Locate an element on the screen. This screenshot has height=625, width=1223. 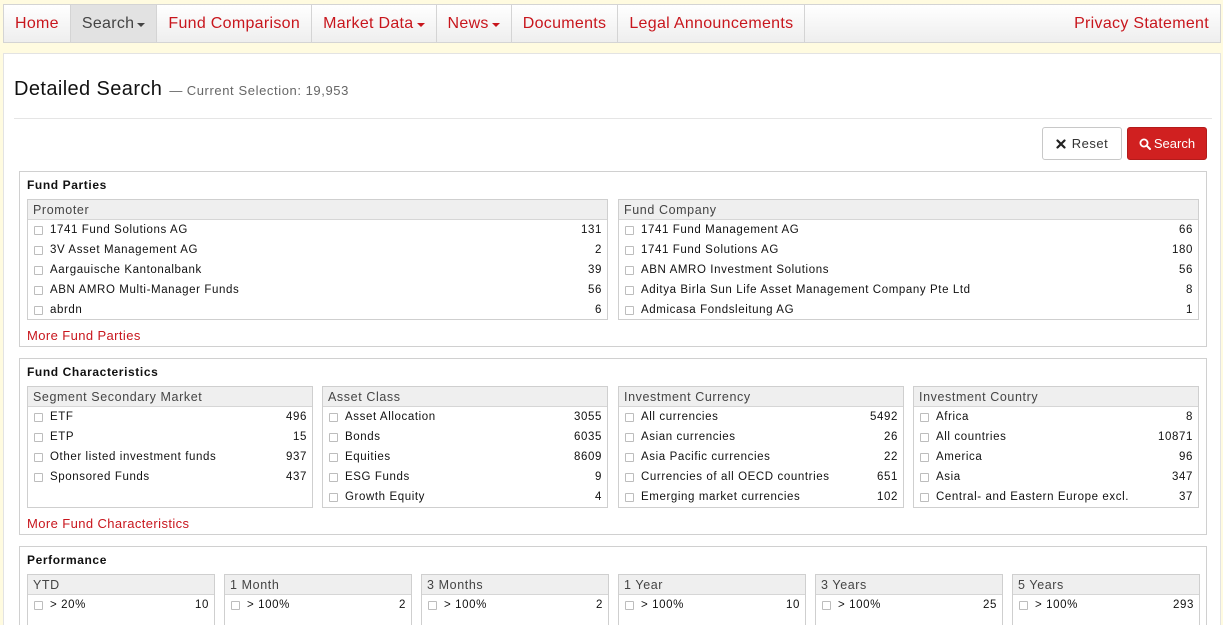
filter-option: America 96 is located at coordinates (1056, 457).